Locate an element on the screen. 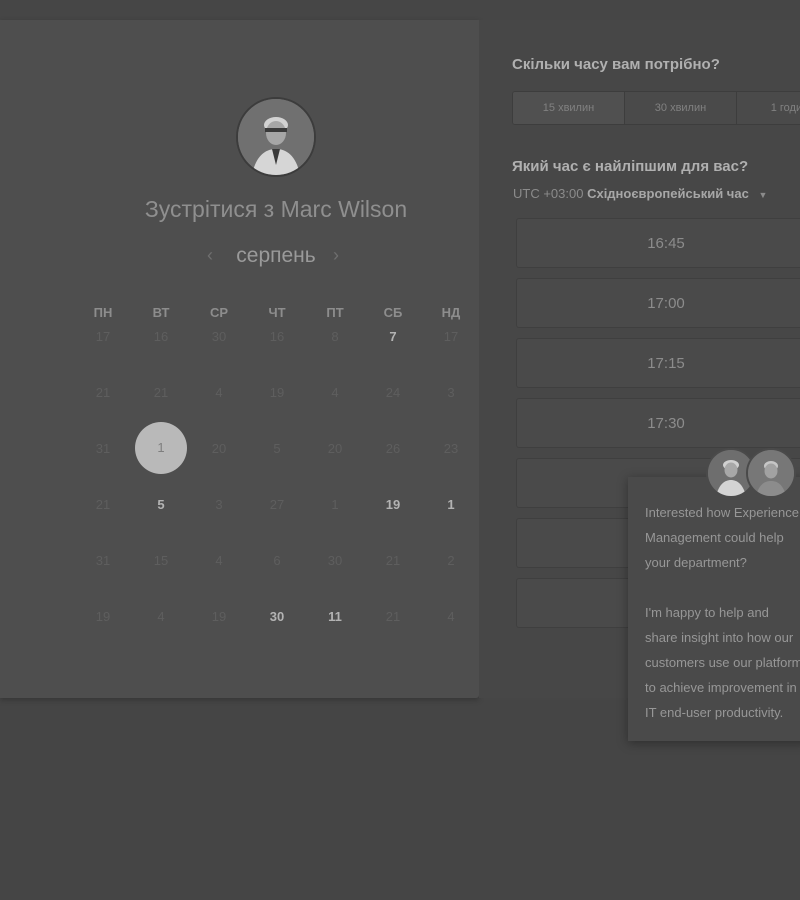 The image size is (800, 900). duration-option-15: 15 хвилин is located at coordinates (569, 108).